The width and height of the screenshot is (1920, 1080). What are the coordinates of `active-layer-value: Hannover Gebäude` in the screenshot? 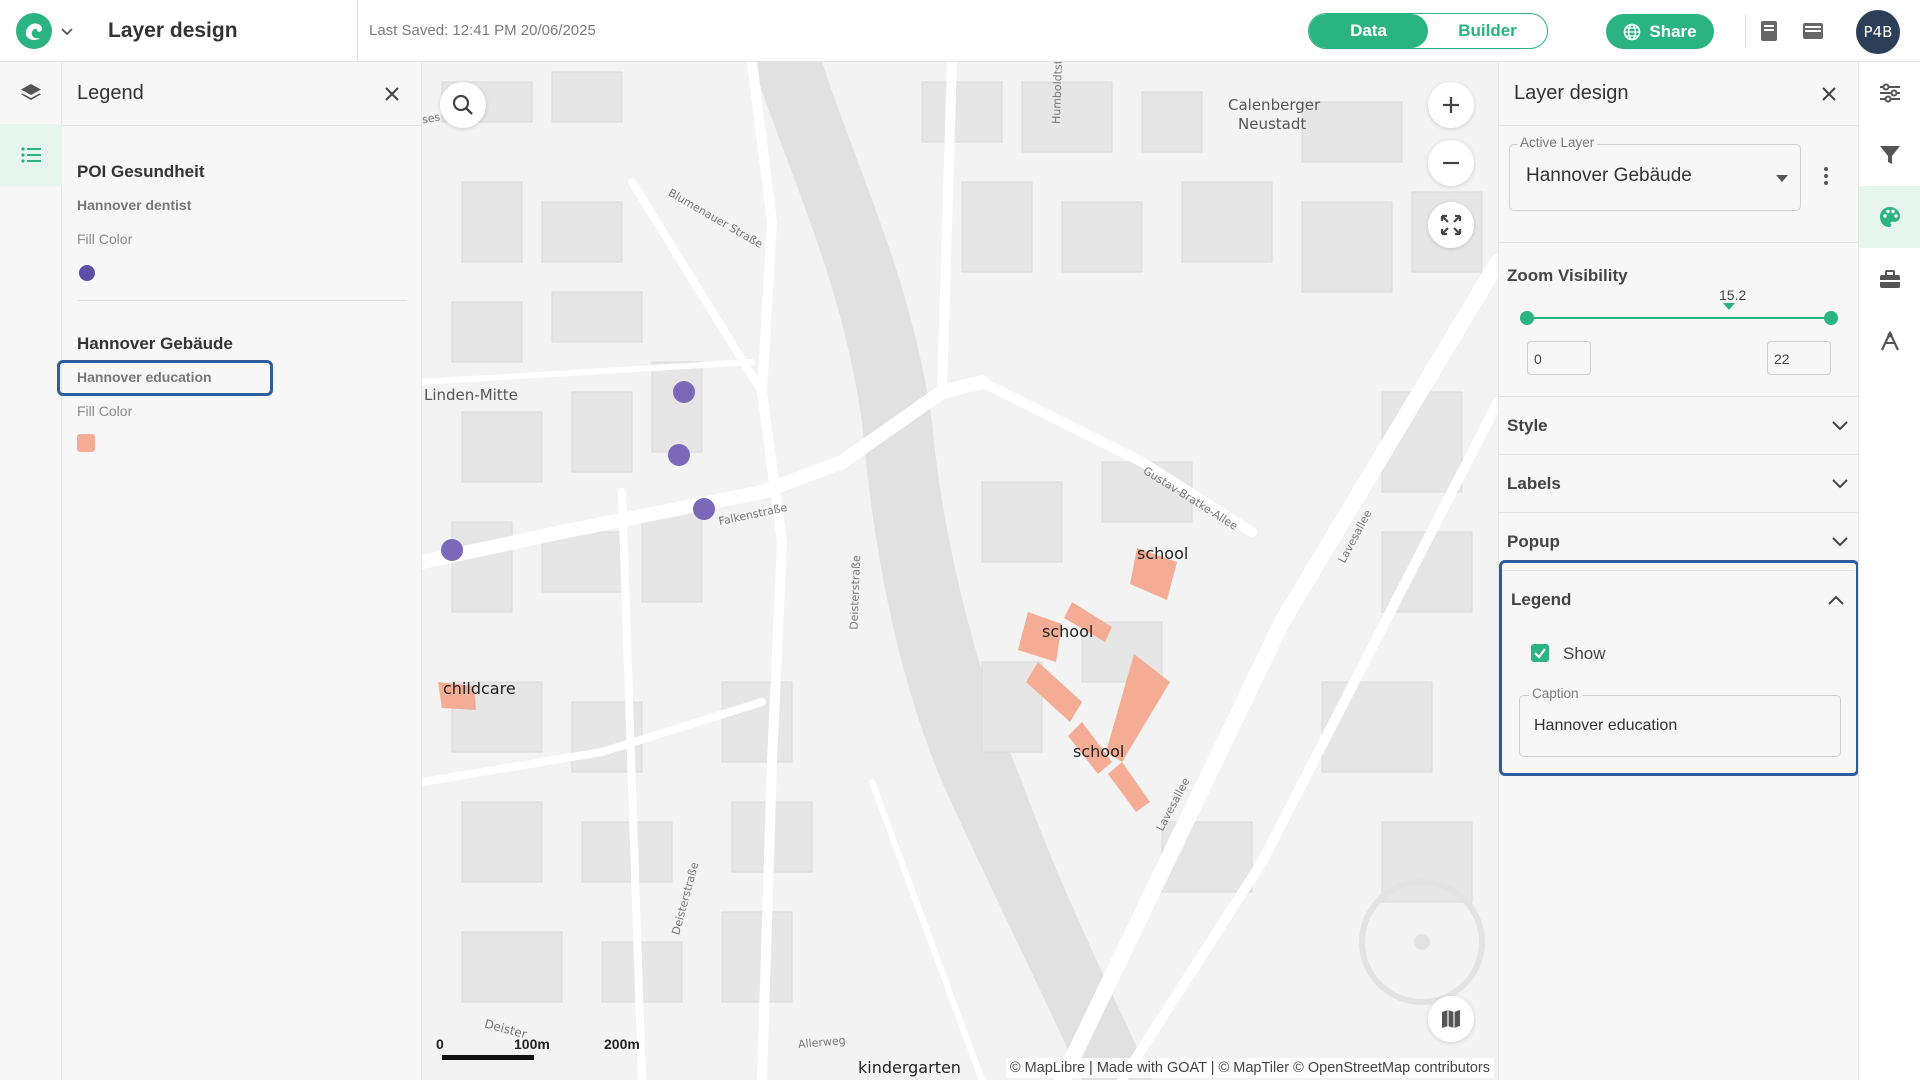 It's located at (1609, 175).